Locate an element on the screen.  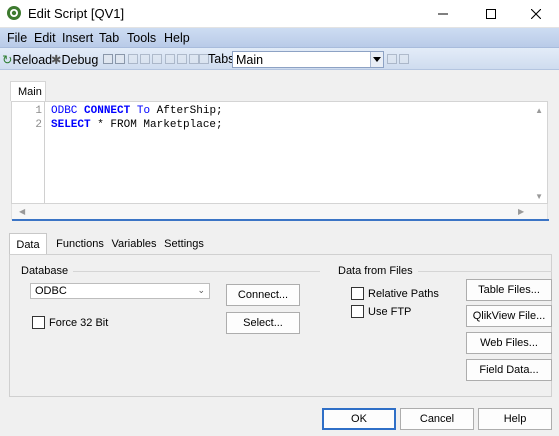
keyword: To is located at coordinates (143, 111).